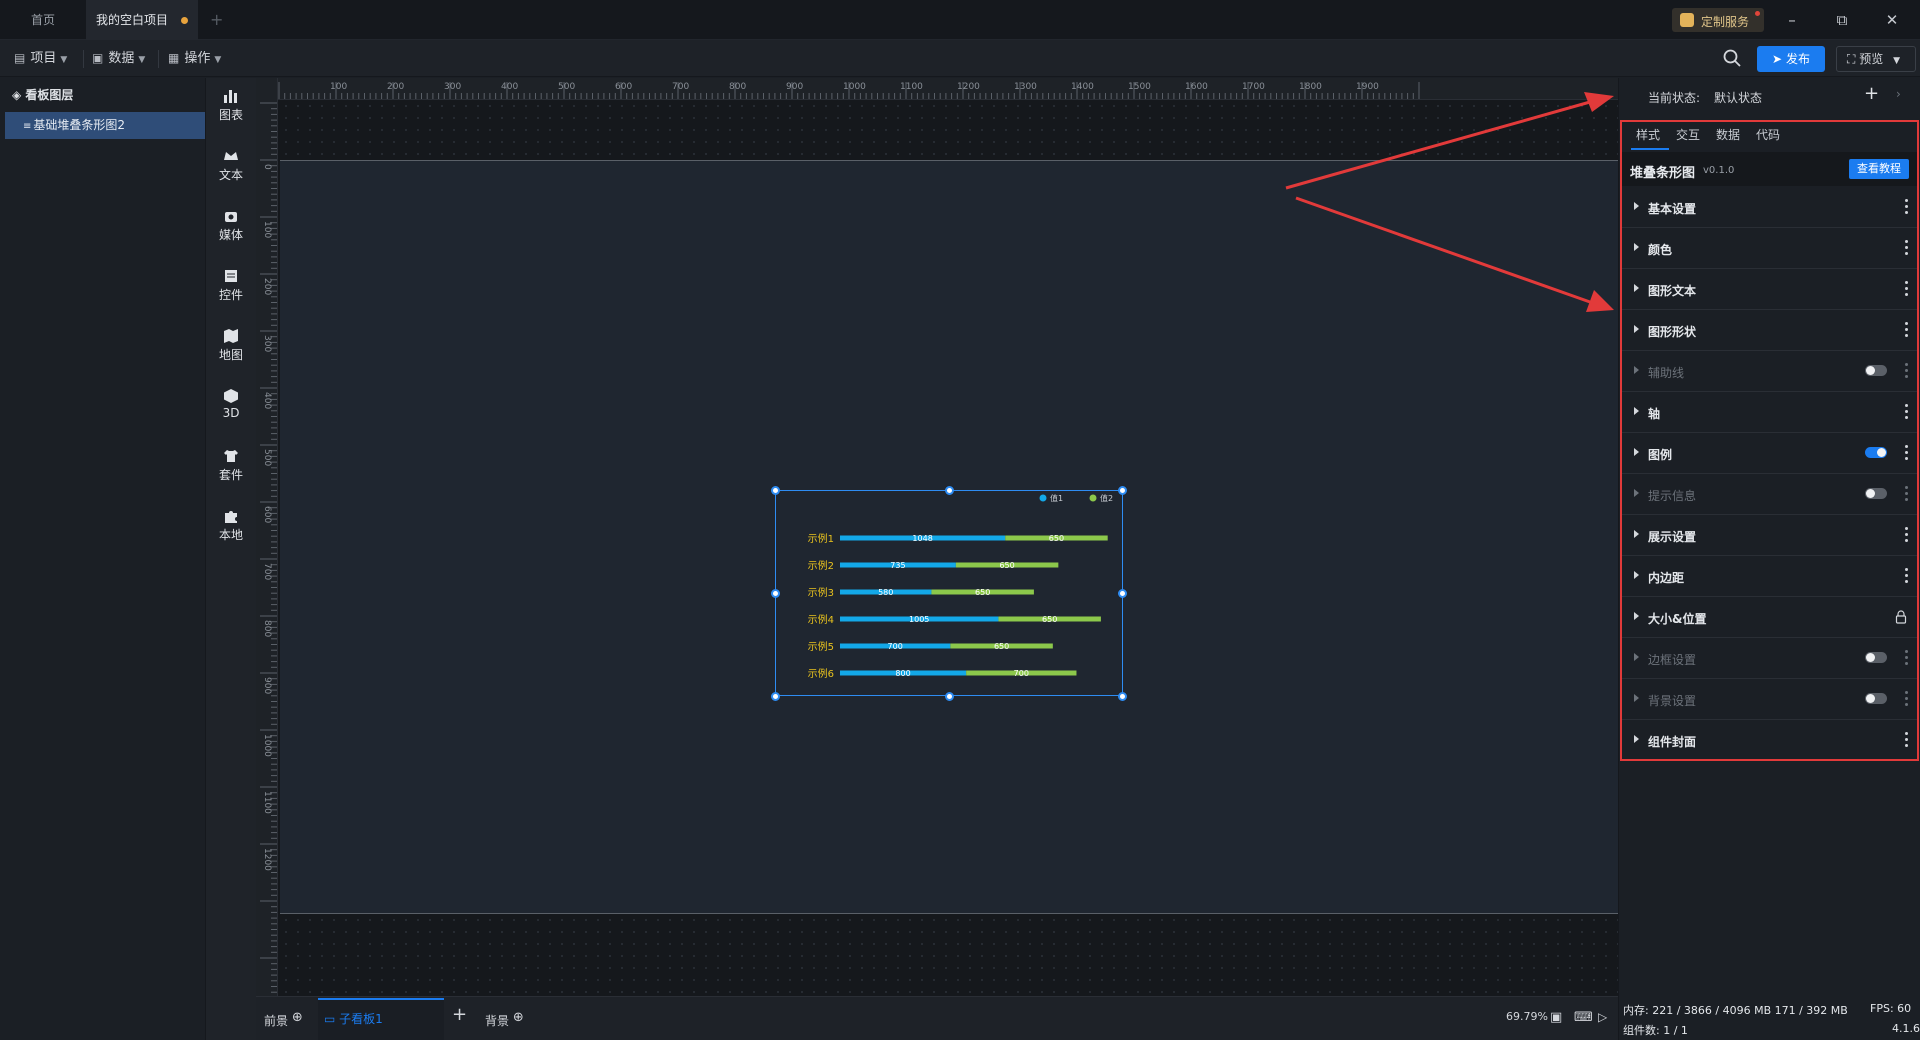 Image resolution: width=1920 pixels, height=1040 pixels. I want to click on annotation-highlight-box, so click(1769, 440).